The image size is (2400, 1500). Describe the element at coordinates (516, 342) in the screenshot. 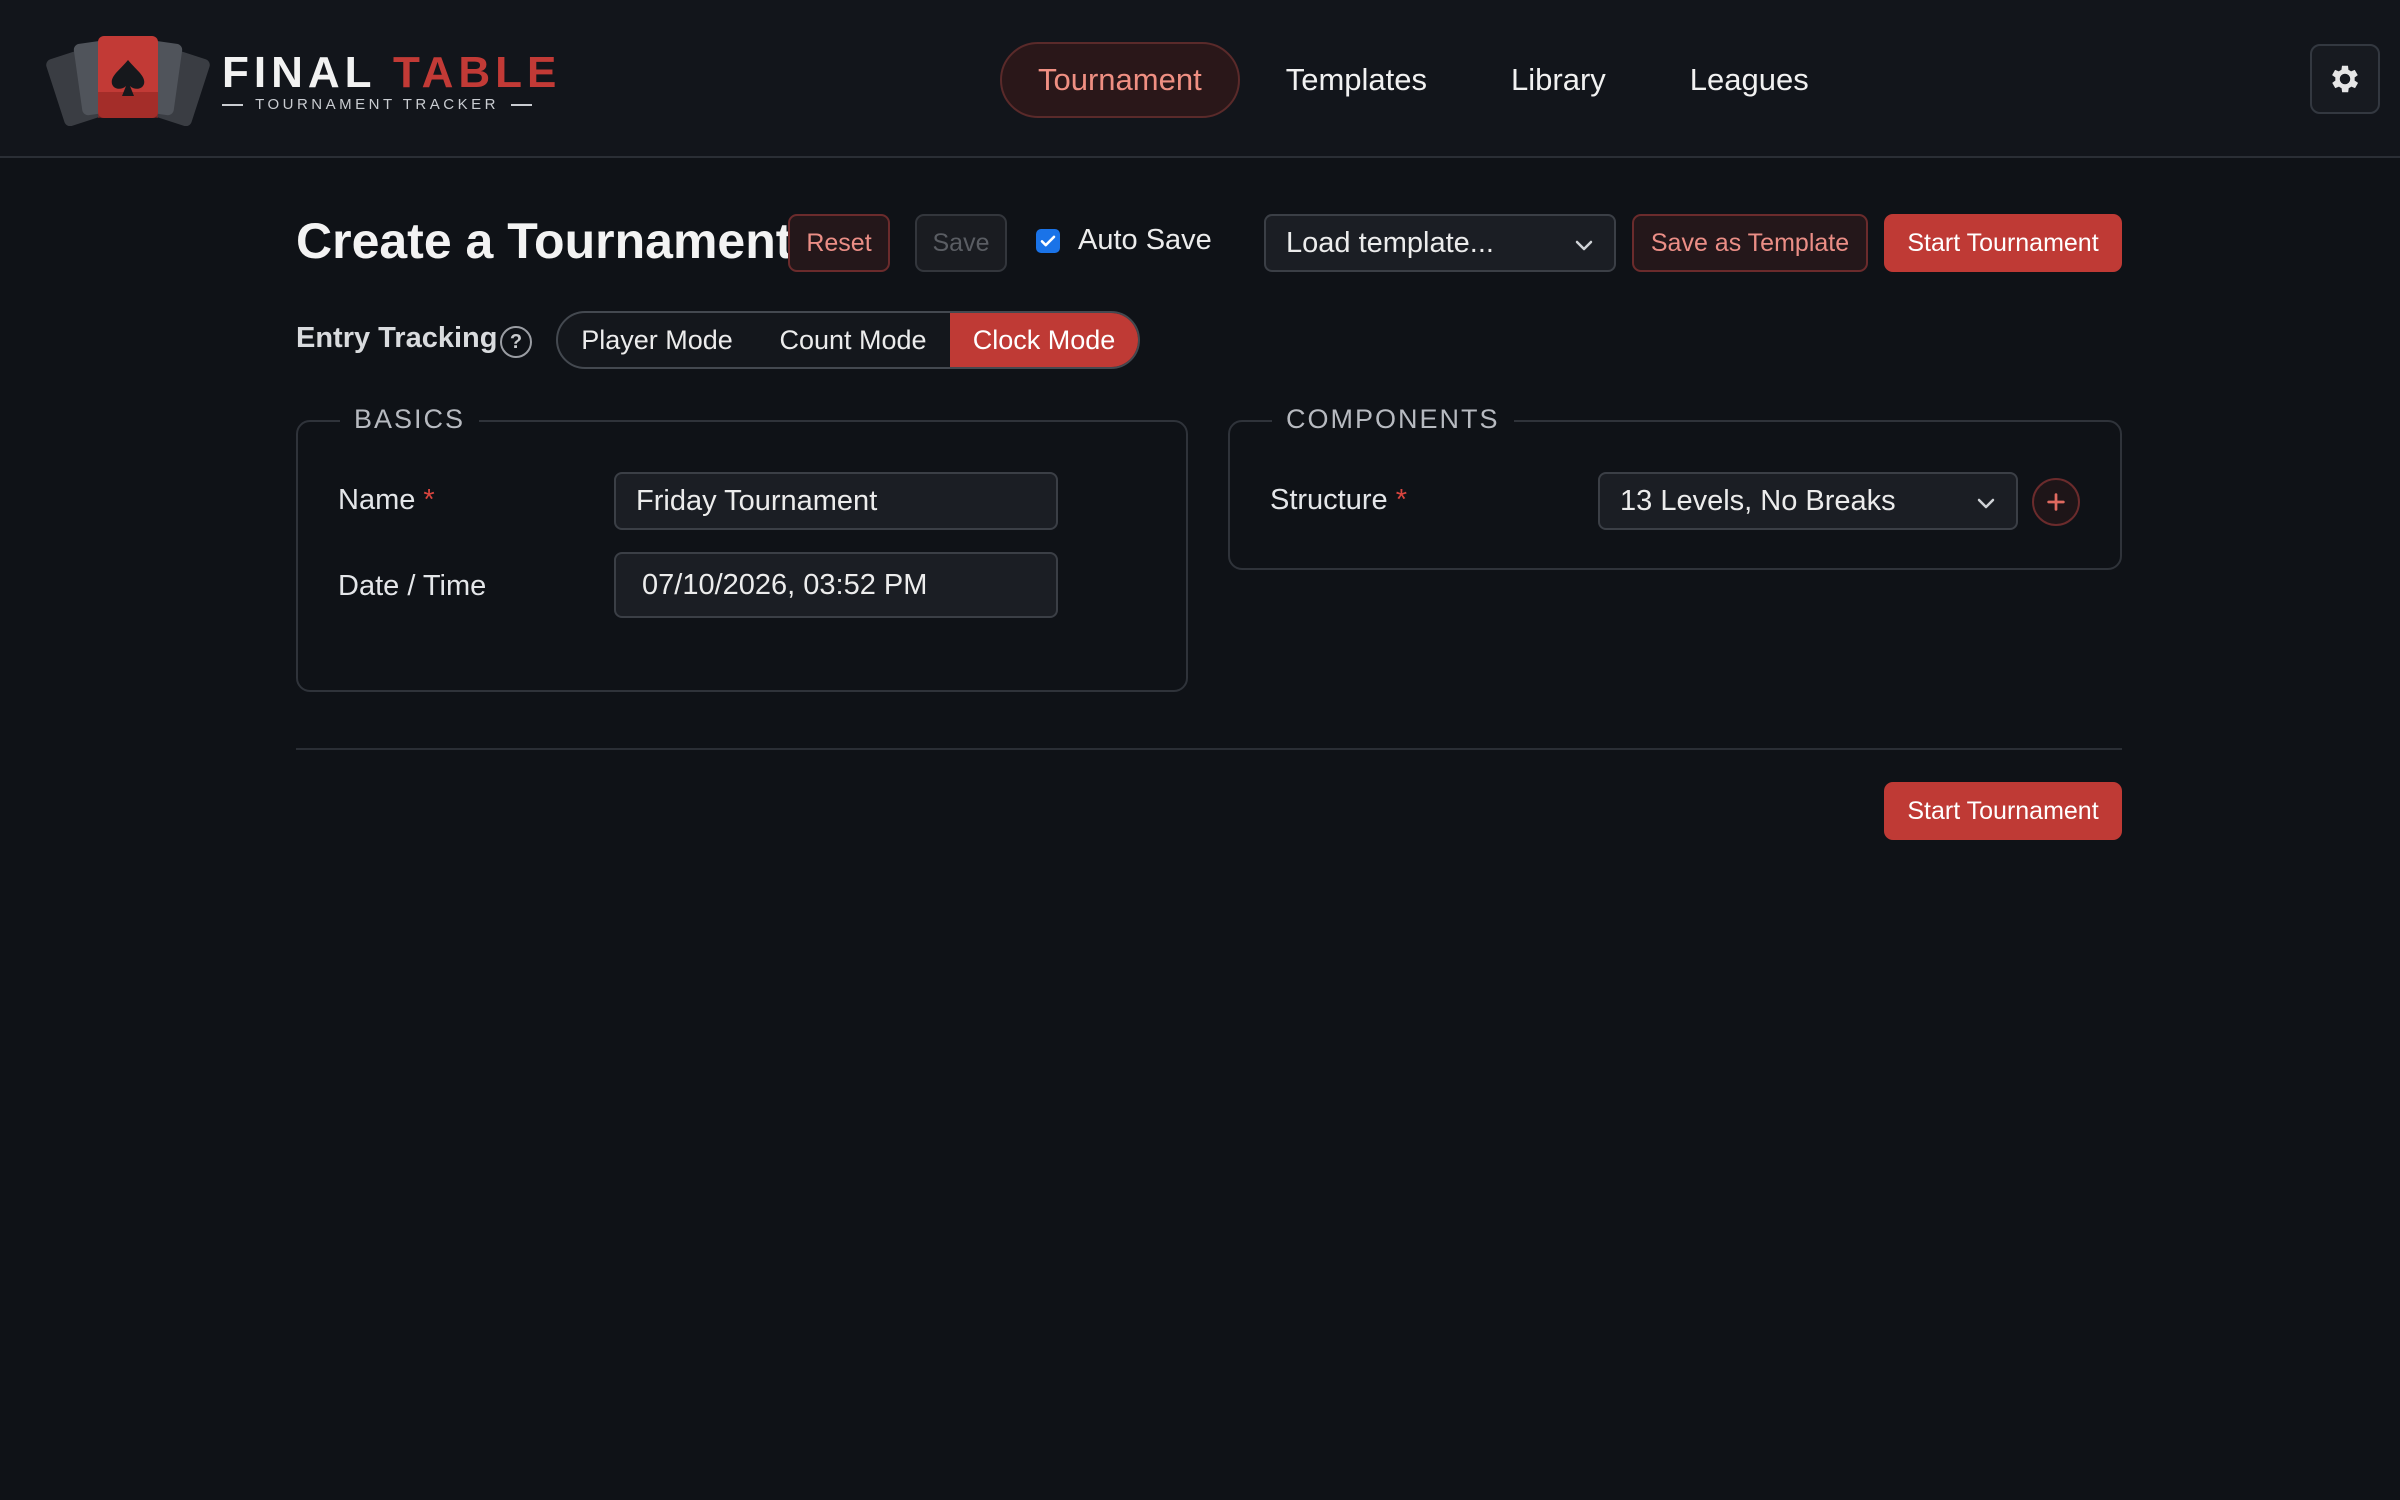

I see `help-icon: ?` at that location.